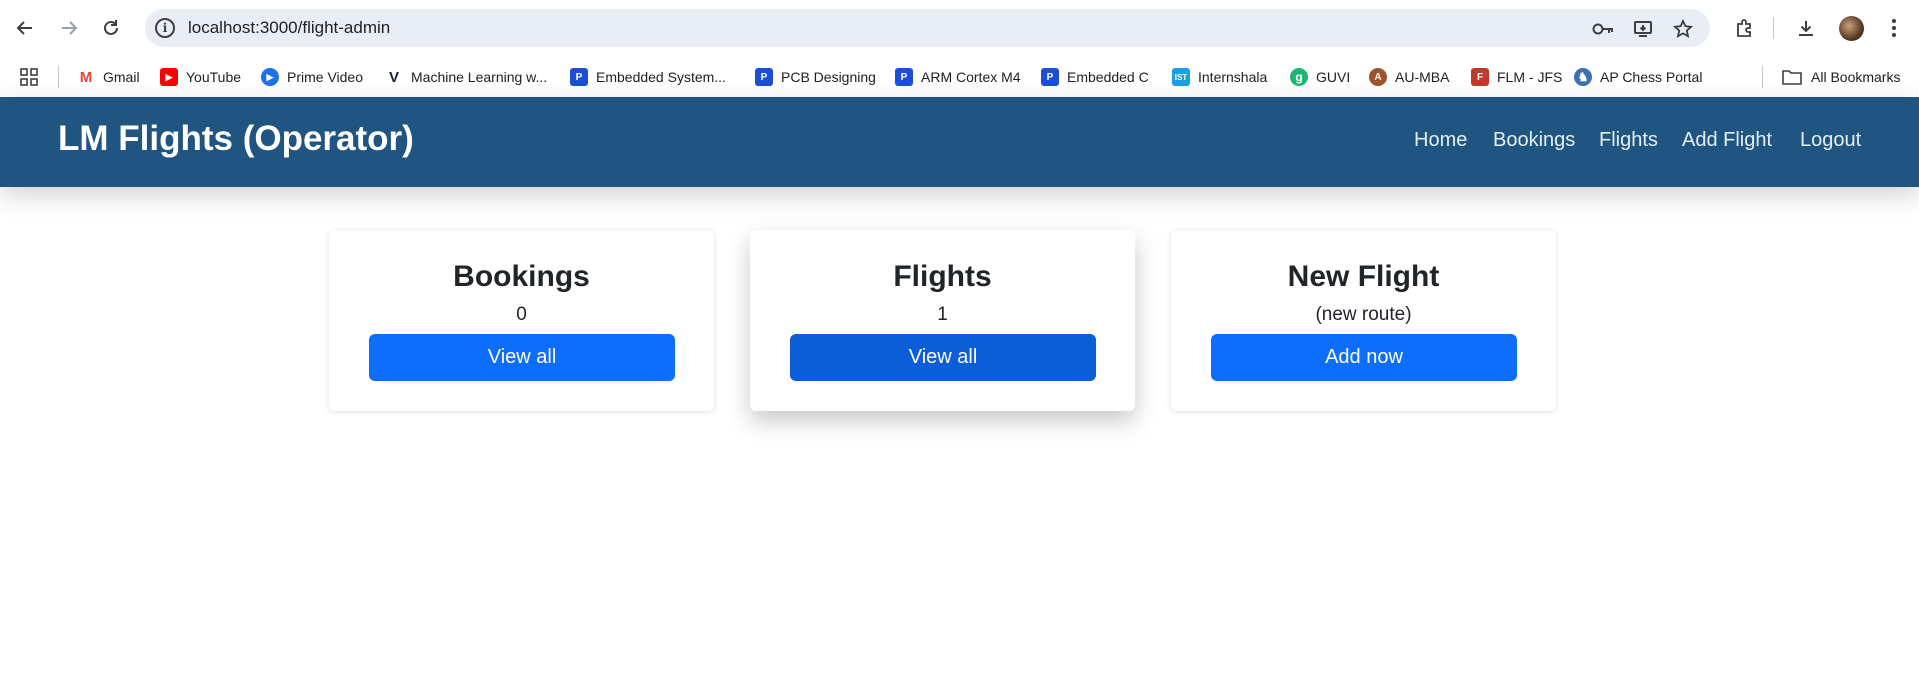 This screenshot has width=1919, height=695. I want to click on bookmark-guvi: g GUVI, so click(1320, 77).